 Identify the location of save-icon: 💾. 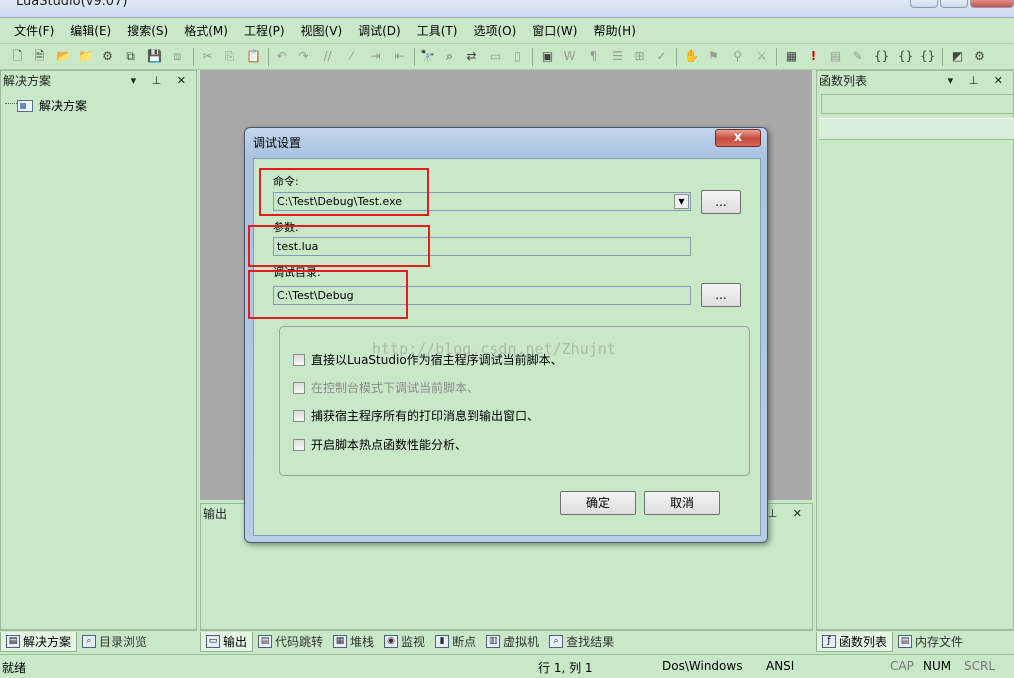
(154, 56).